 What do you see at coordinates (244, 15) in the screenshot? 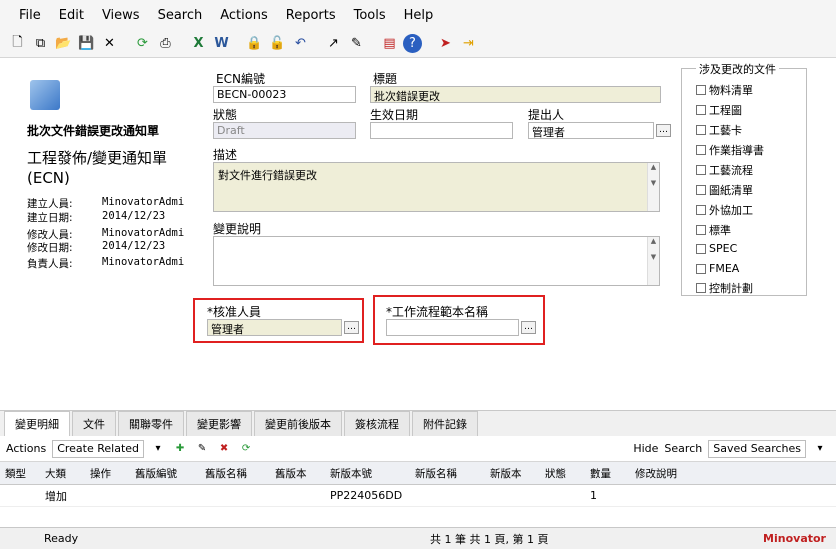
I see `menu-actions: Actions` at bounding box center [244, 15].